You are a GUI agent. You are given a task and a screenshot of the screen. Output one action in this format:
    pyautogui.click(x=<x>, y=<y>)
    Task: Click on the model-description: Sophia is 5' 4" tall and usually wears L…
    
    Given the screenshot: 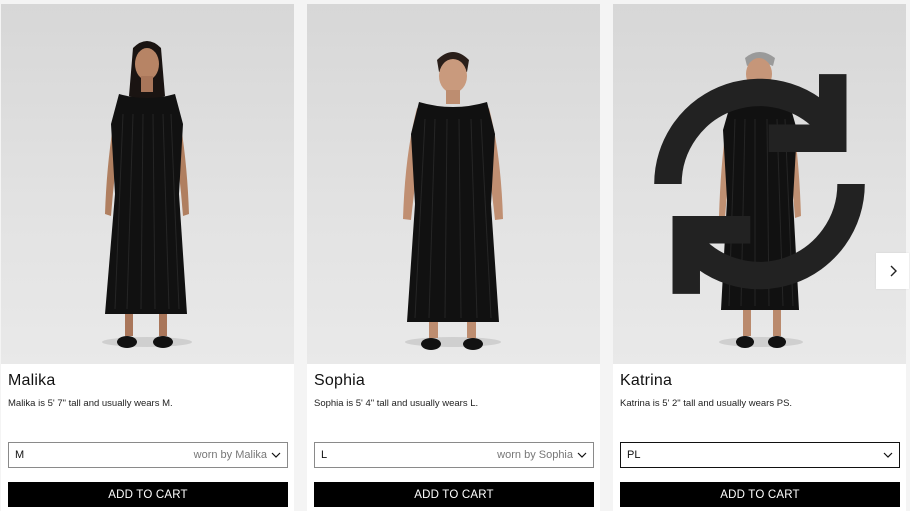 What is the action you would take?
    pyautogui.click(x=396, y=403)
    